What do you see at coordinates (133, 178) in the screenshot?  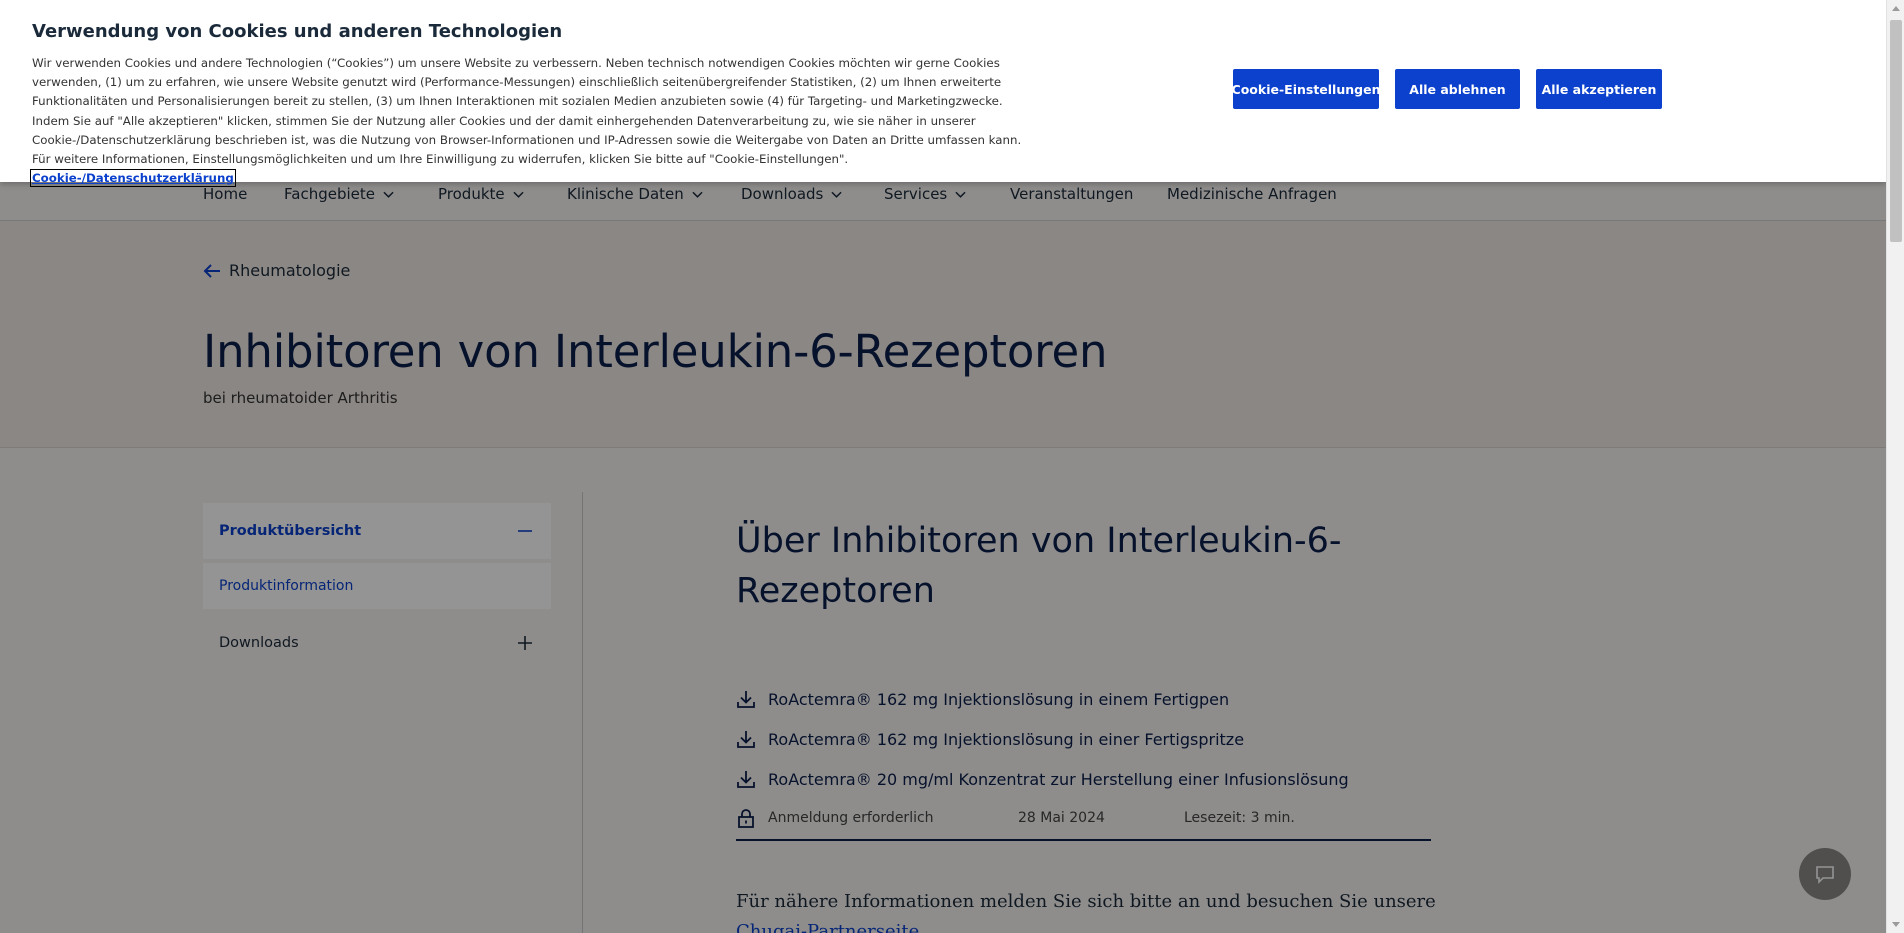 I see `privacy-policy-link: Cookie-/Datenschutzerklärung` at bounding box center [133, 178].